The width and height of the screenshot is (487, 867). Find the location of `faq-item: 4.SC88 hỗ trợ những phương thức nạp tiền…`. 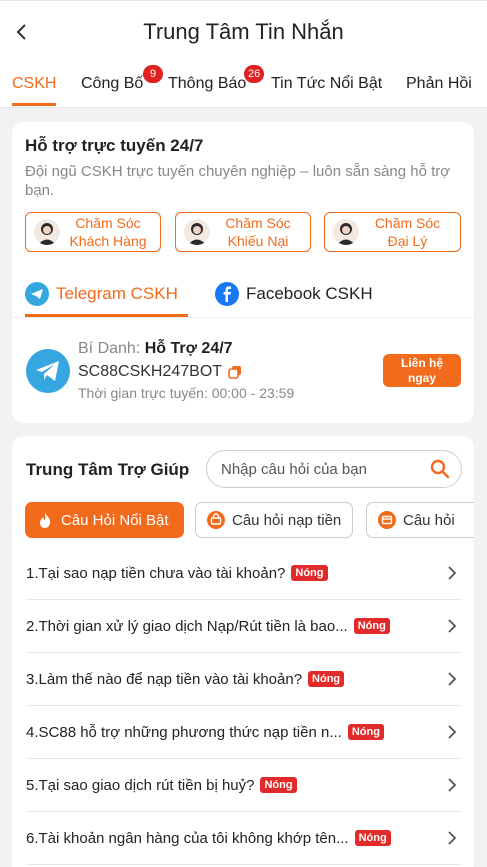

faq-item: 4.SC88 hỗ trợ những phương thức nạp tiền… is located at coordinates (244, 732).